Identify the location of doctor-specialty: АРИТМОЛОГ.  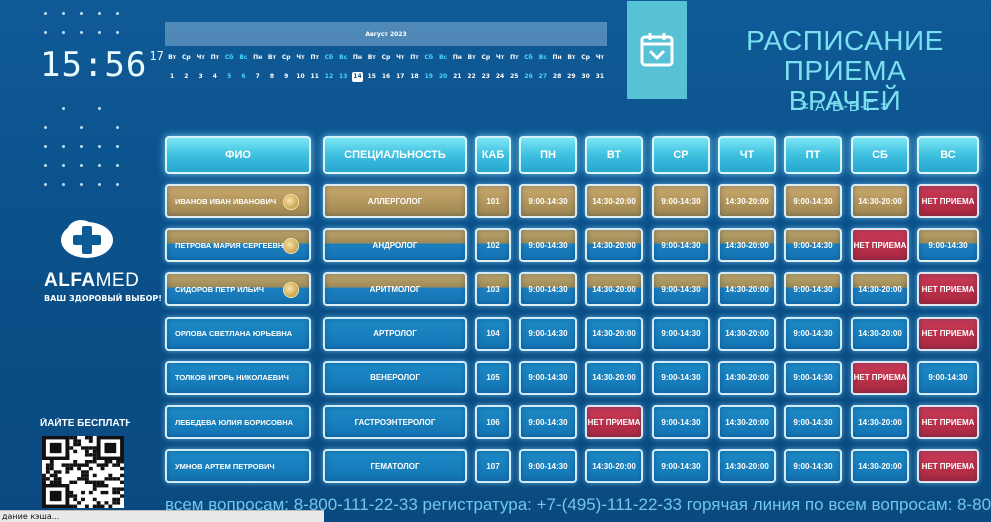
(395, 289).